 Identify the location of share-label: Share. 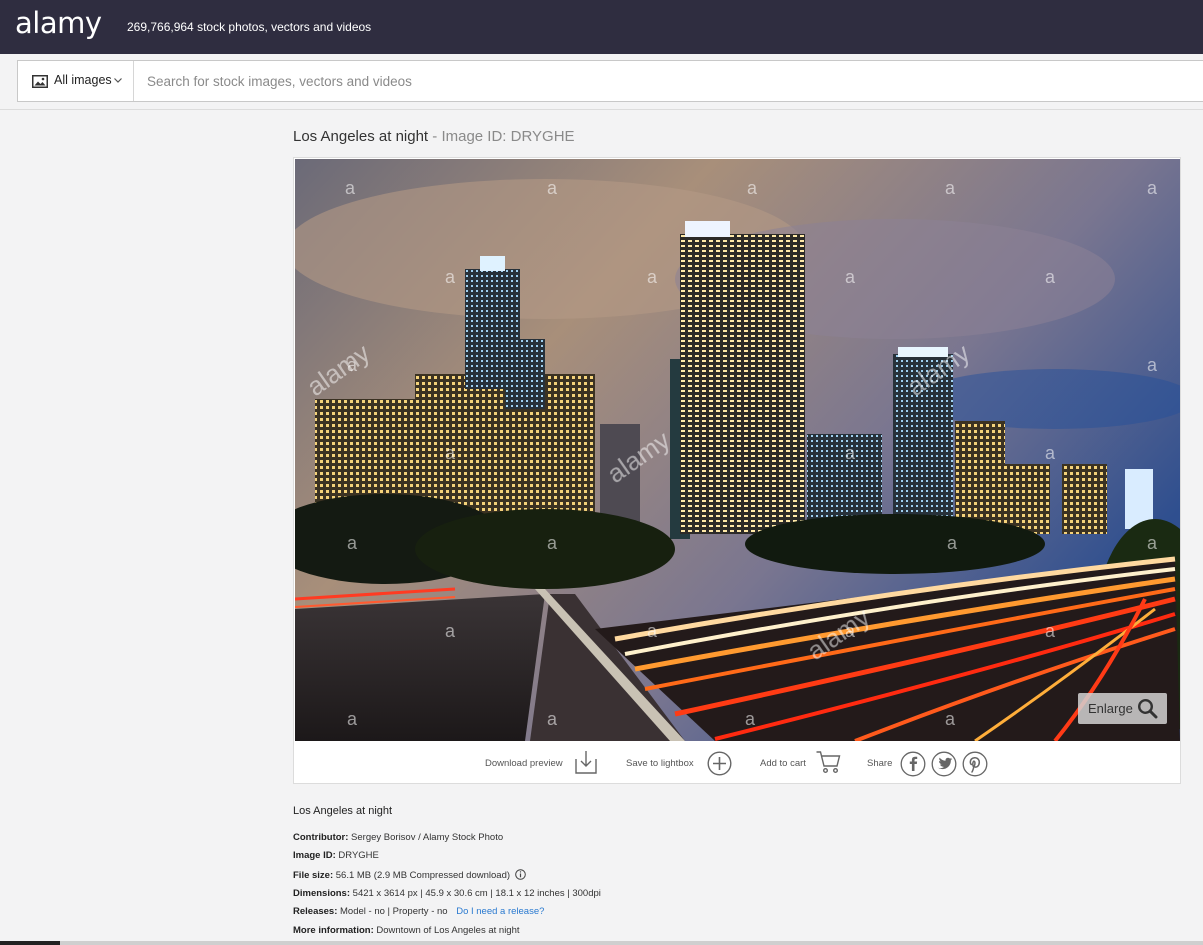
(880, 763).